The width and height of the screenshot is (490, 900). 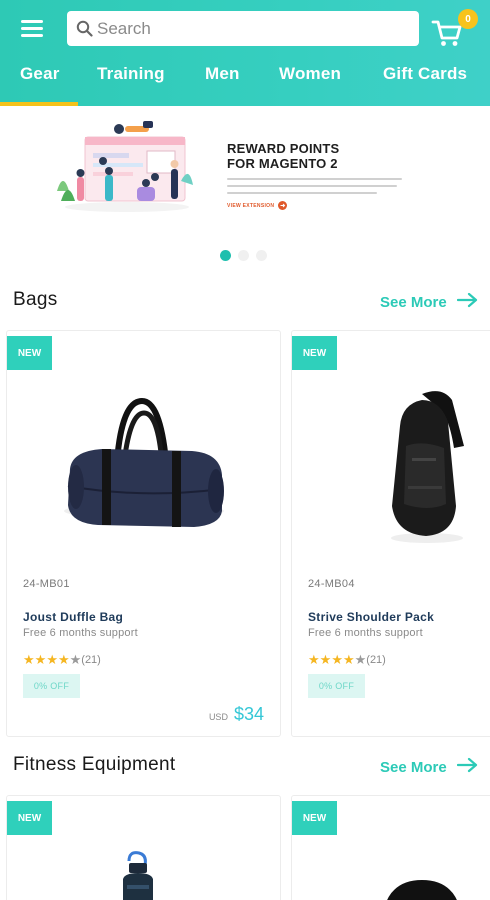 What do you see at coordinates (454, 28) in the screenshot?
I see `cart-button: 0` at bounding box center [454, 28].